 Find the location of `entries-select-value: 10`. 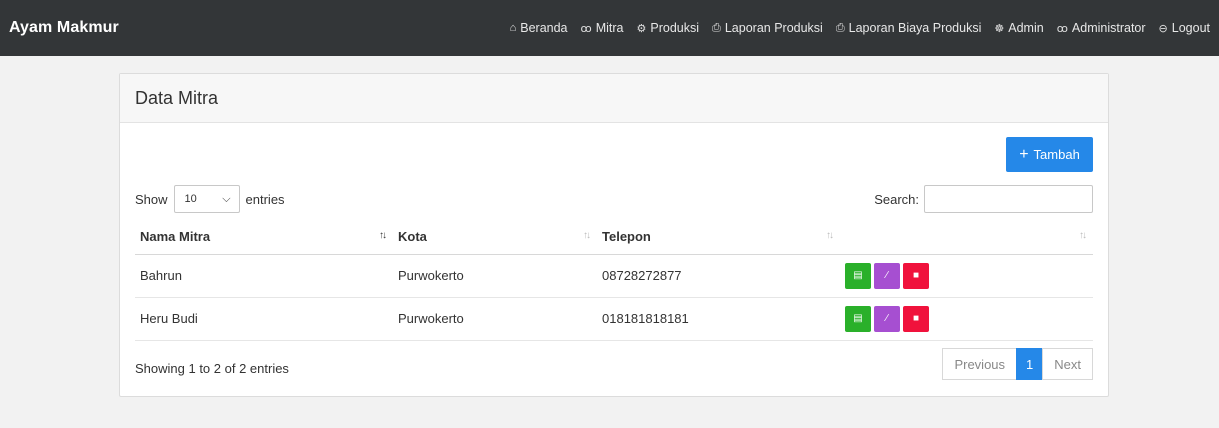

entries-select-value: 10 is located at coordinates (190, 199).